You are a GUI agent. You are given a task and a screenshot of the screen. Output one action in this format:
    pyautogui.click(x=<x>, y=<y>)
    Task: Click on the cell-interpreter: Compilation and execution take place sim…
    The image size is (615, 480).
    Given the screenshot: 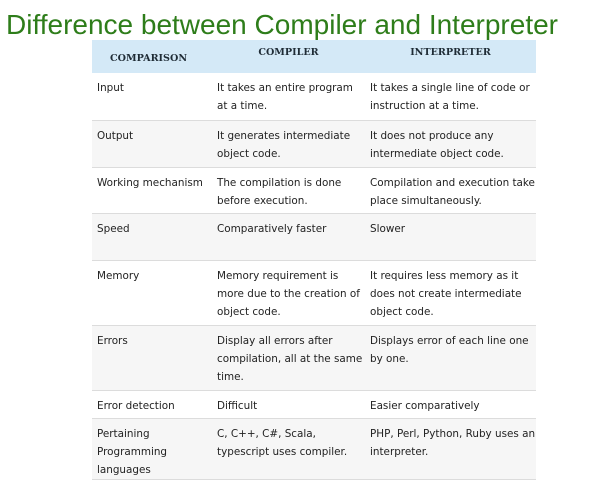 What is the action you would take?
    pyautogui.click(x=450, y=190)
    